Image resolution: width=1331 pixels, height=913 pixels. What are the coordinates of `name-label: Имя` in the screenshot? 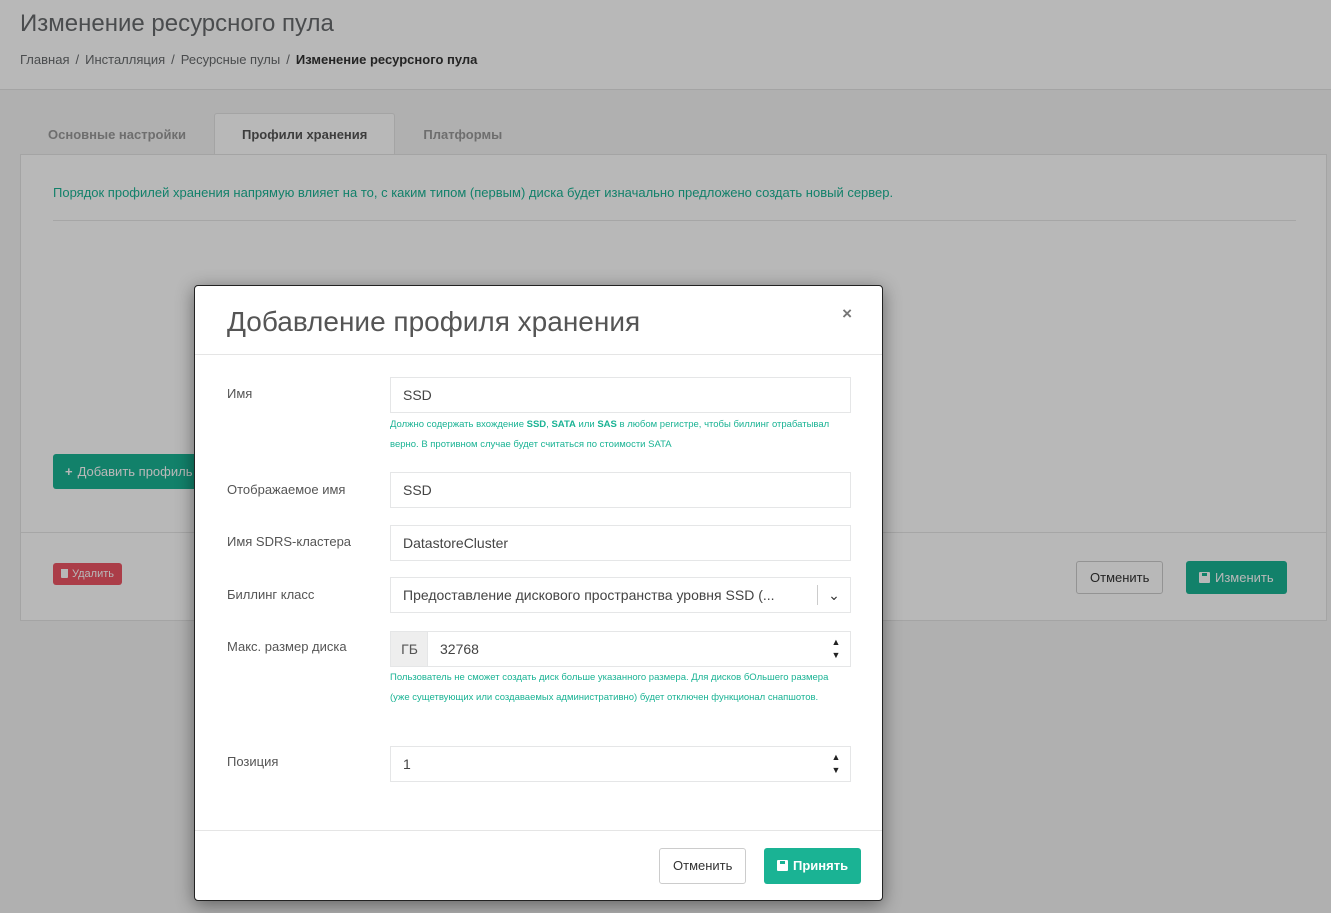 It's located at (240, 393).